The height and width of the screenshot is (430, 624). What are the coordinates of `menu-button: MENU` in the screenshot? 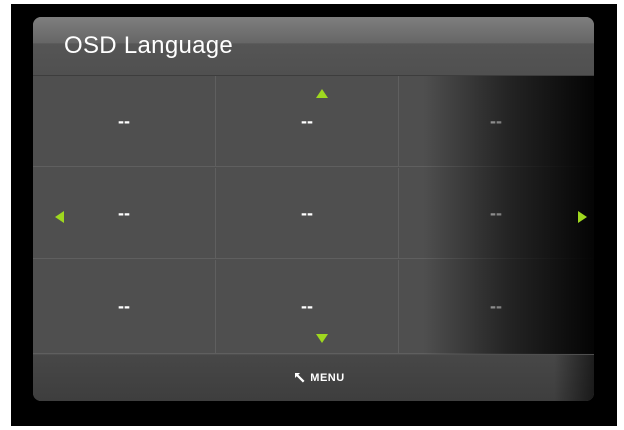 It's located at (319, 378).